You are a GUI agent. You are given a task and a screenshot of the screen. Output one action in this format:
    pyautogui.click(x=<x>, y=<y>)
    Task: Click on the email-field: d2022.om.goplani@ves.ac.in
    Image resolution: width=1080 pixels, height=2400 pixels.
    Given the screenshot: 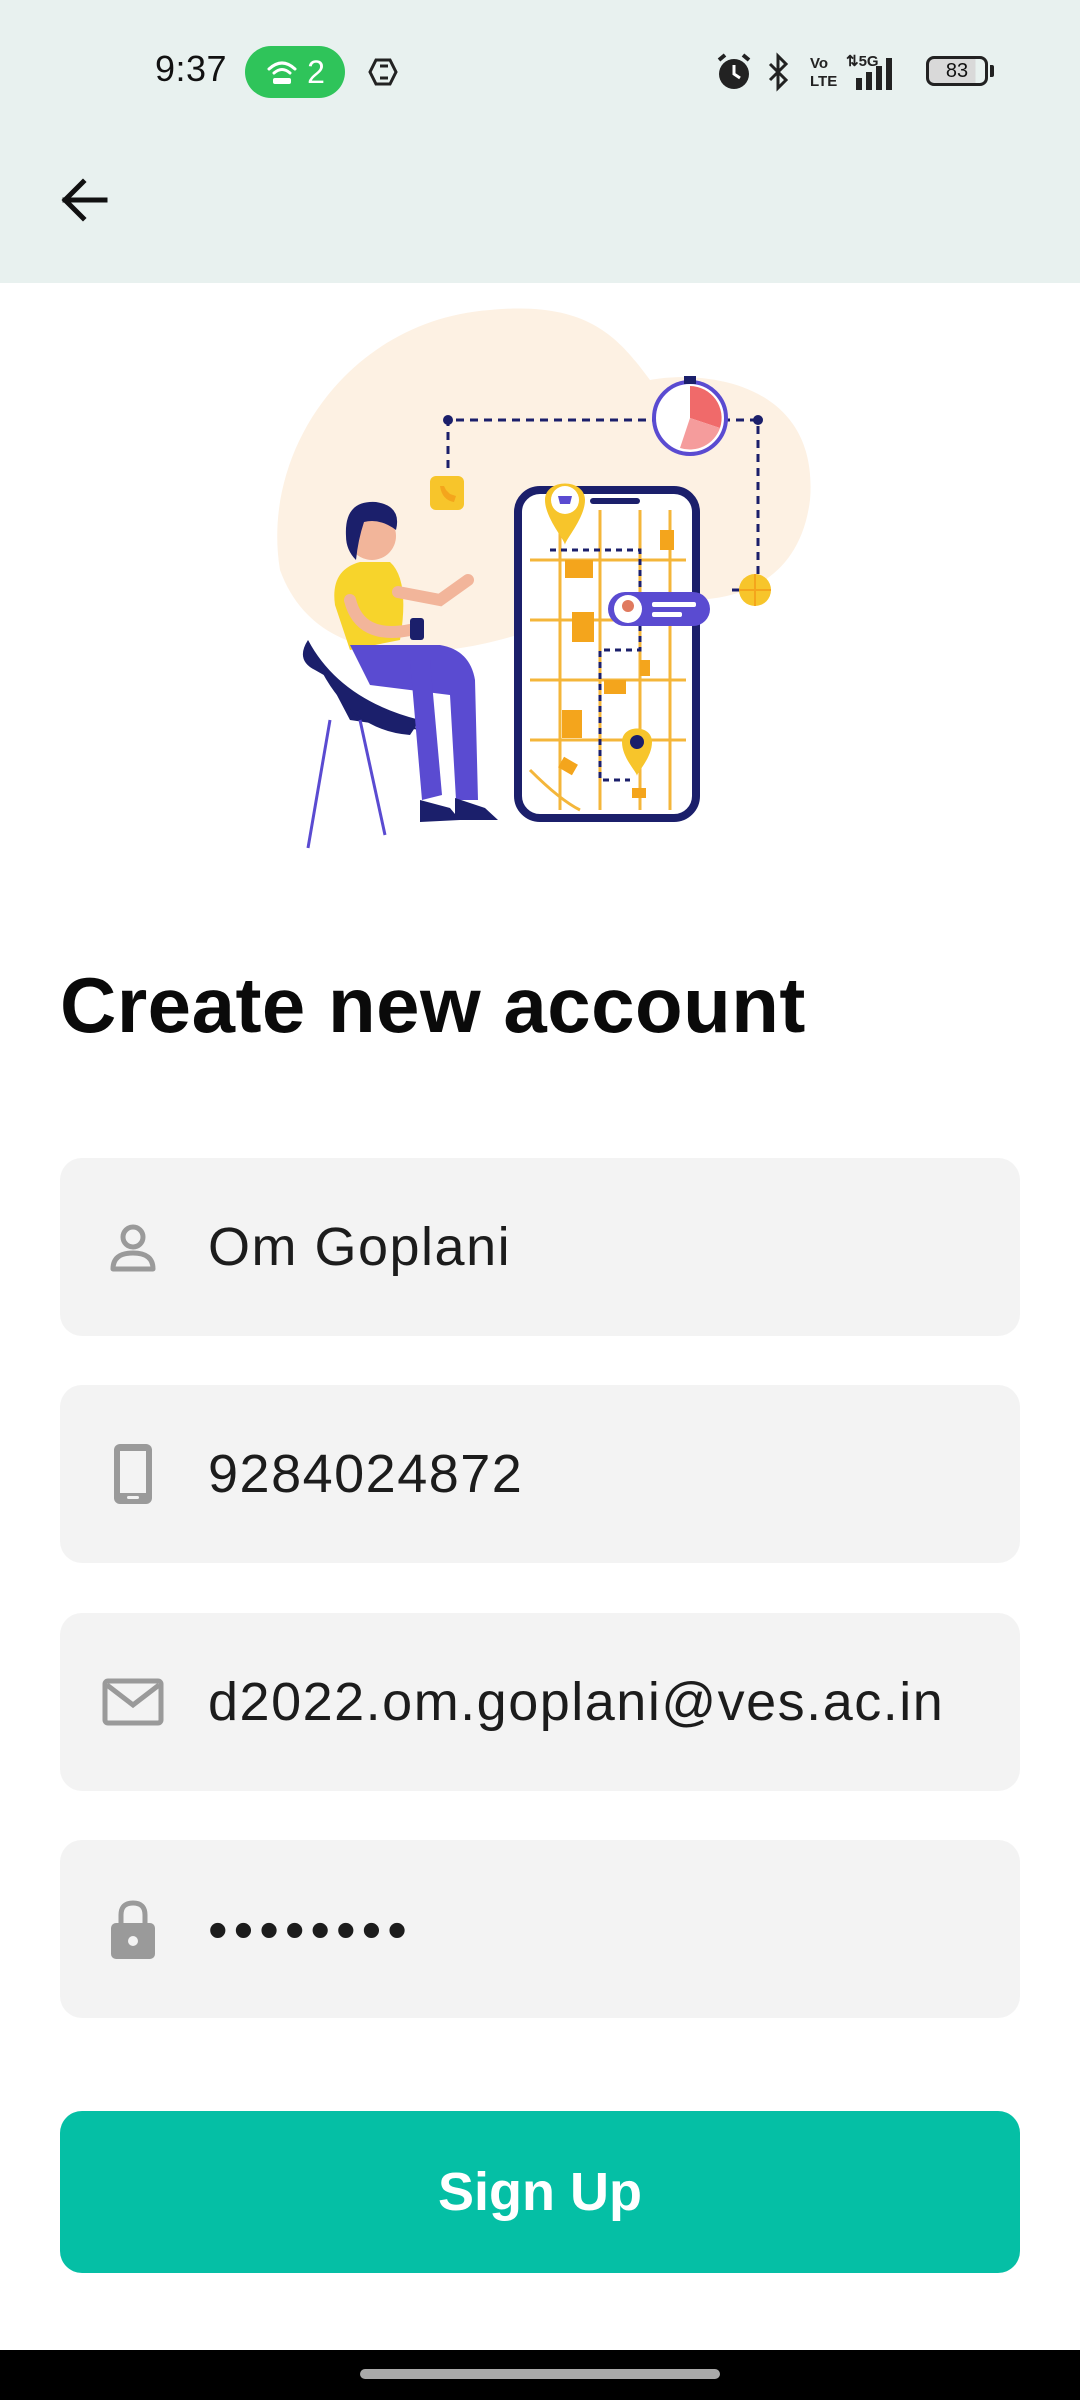 What is the action you would take?
    pyautogui.click(x=540, y=1702)
    